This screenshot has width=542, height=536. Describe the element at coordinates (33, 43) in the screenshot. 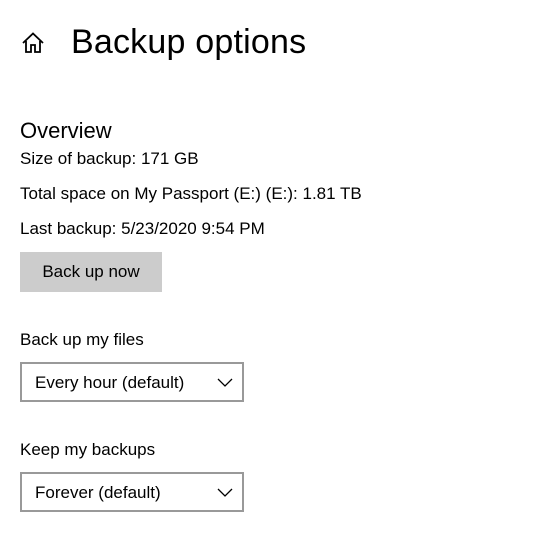

I see `home-icon` at that location.